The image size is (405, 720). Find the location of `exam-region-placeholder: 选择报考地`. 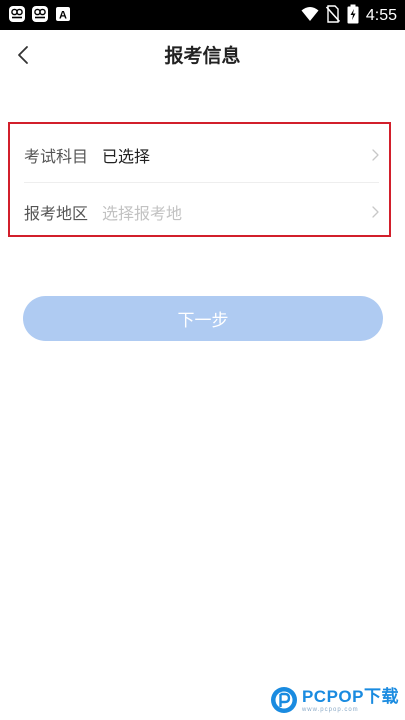

exam-region-placeholder: 选择报考地 is located at coordinates (142, 213).